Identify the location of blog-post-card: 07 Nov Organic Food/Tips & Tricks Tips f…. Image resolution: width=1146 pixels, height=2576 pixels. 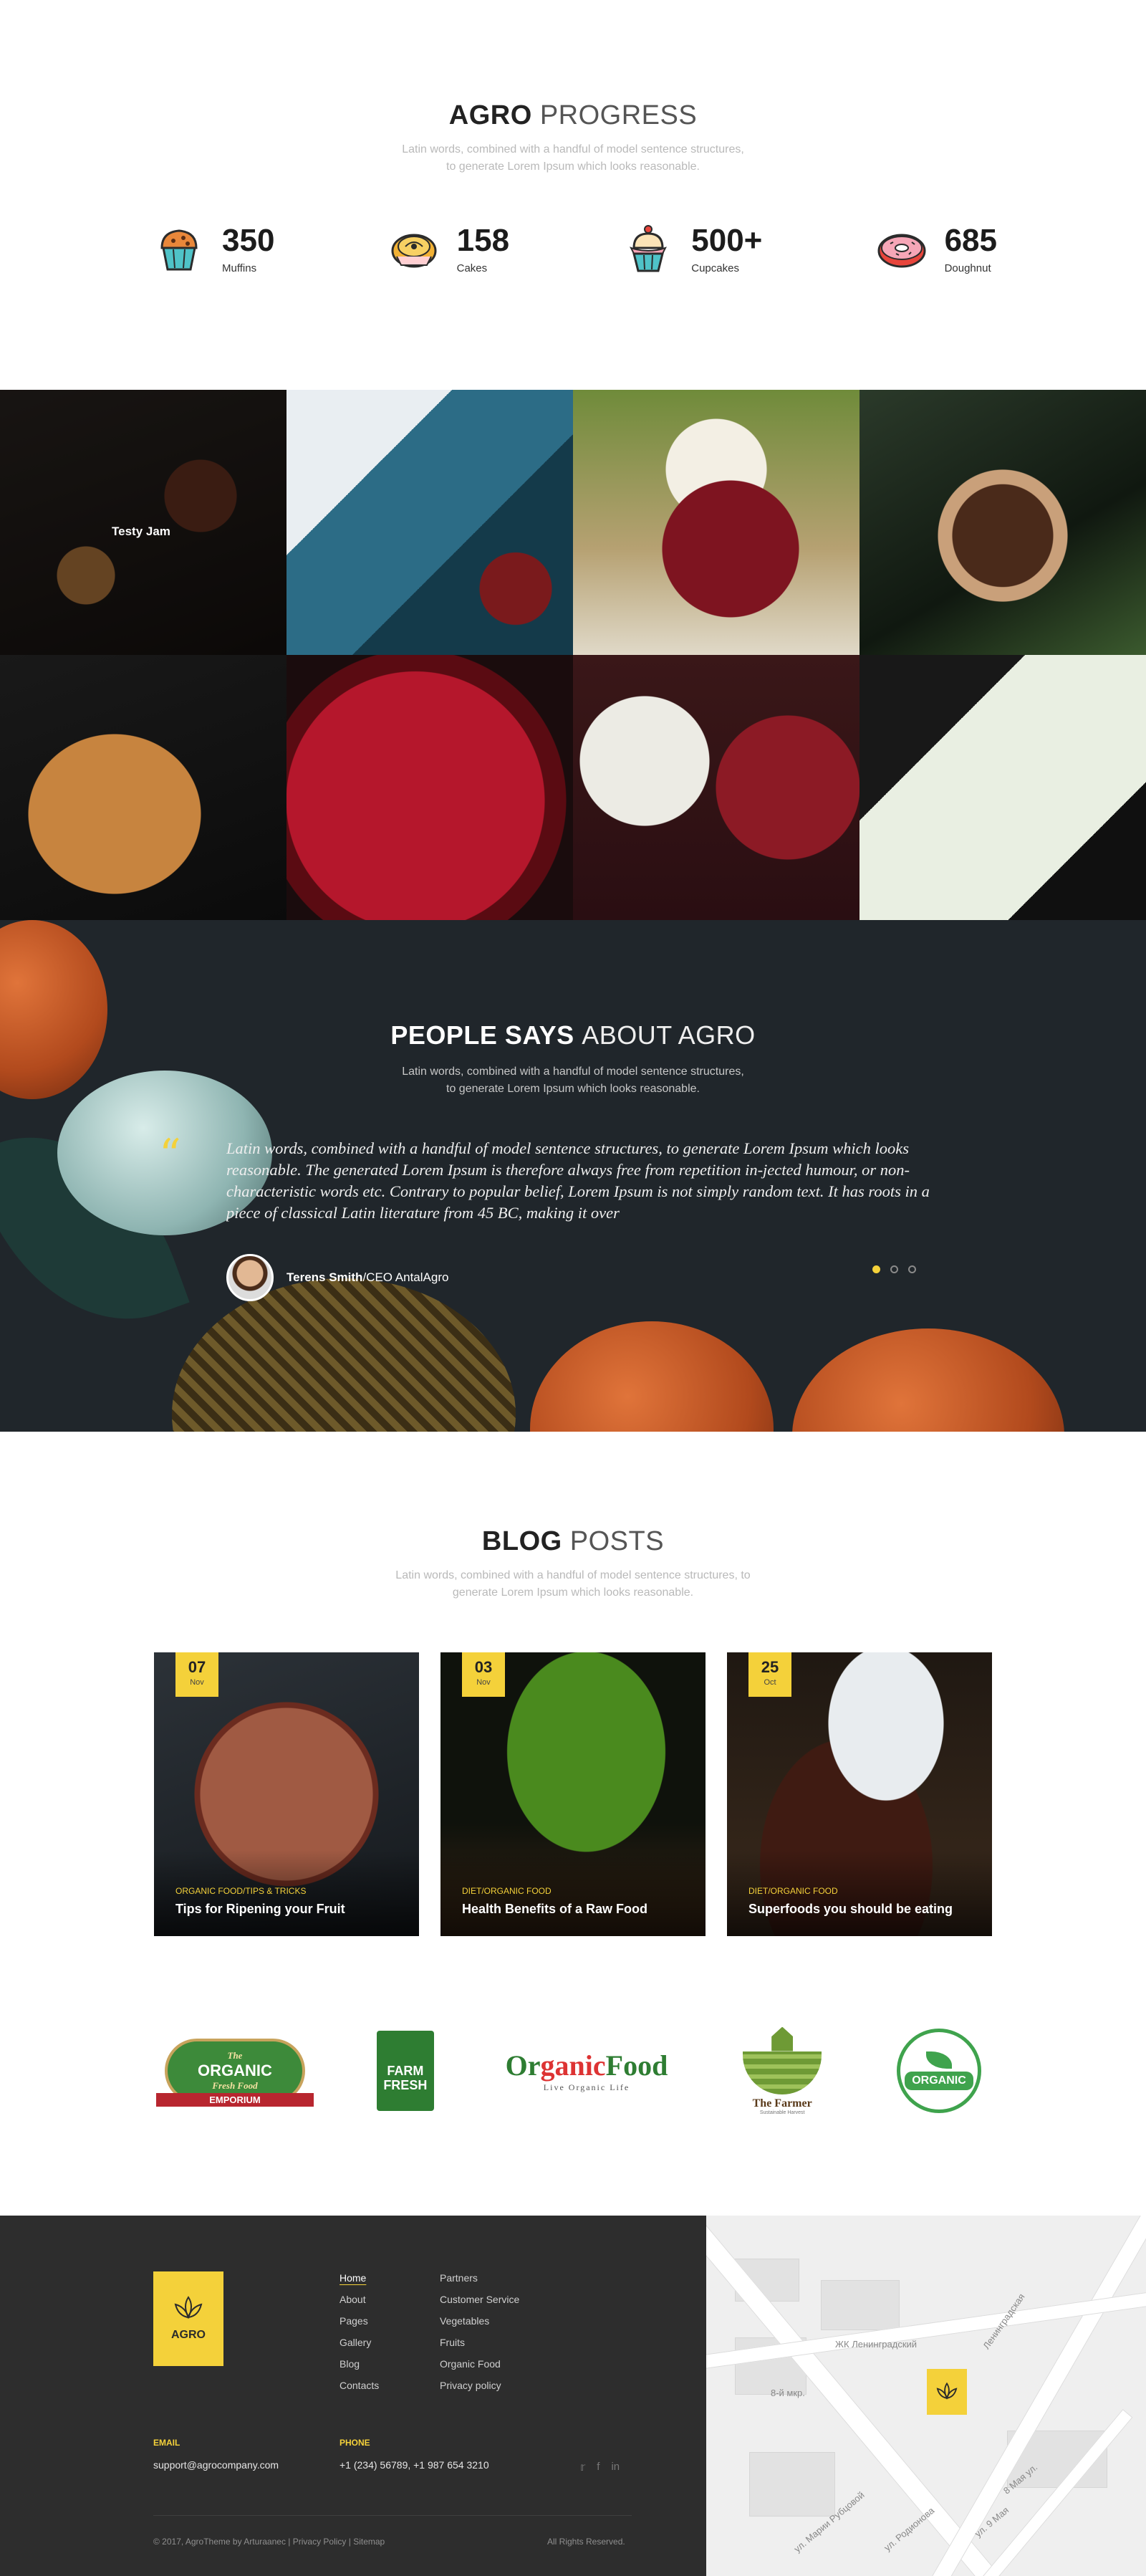
(286, 1794).